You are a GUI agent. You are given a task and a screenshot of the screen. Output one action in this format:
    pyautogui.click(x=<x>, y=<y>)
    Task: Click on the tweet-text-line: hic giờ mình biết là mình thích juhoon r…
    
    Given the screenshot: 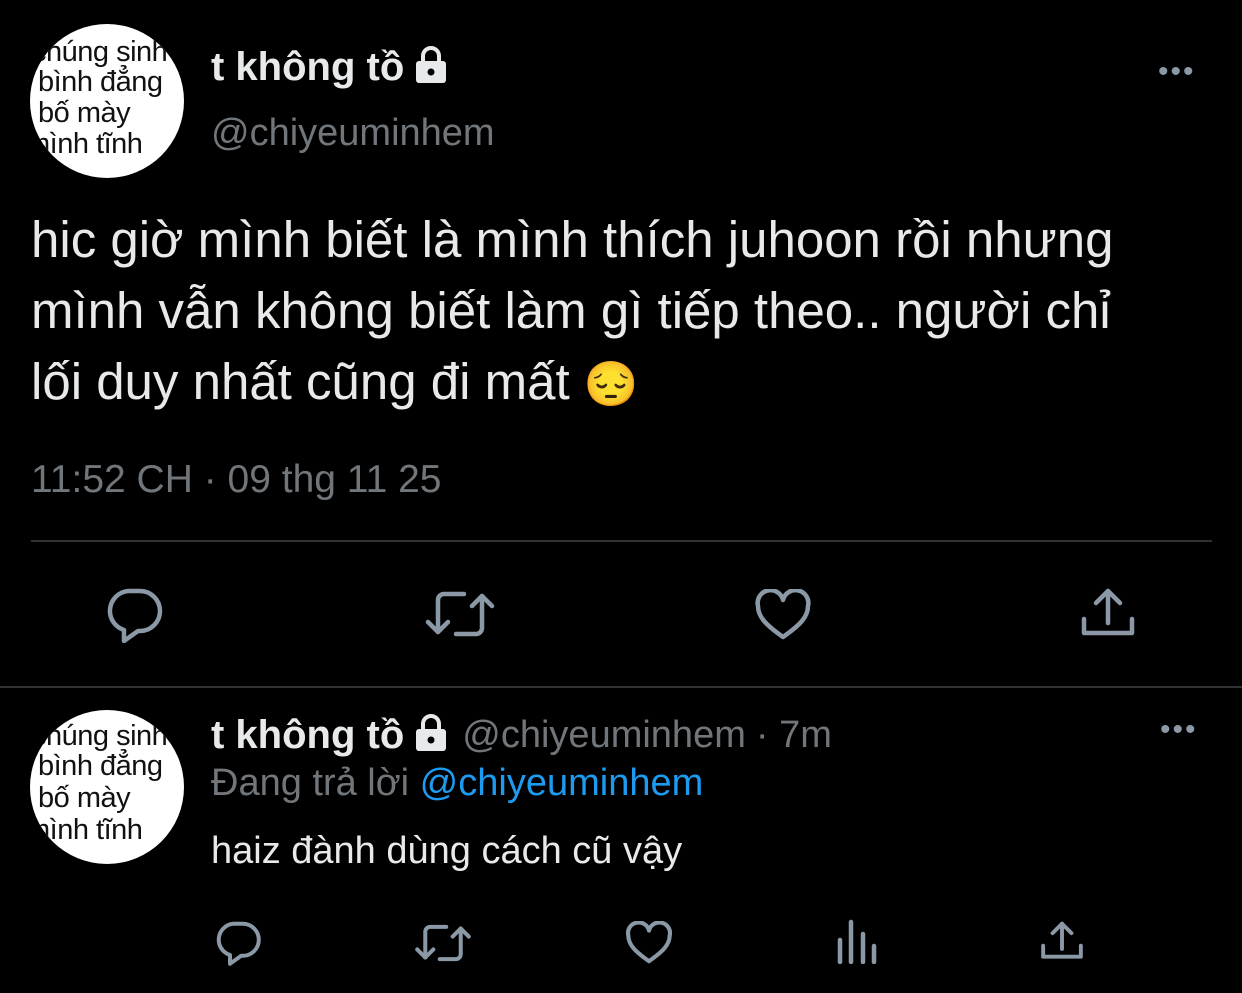 What is the action you would take?
    pyautogui.click(x=572, y=239)
    